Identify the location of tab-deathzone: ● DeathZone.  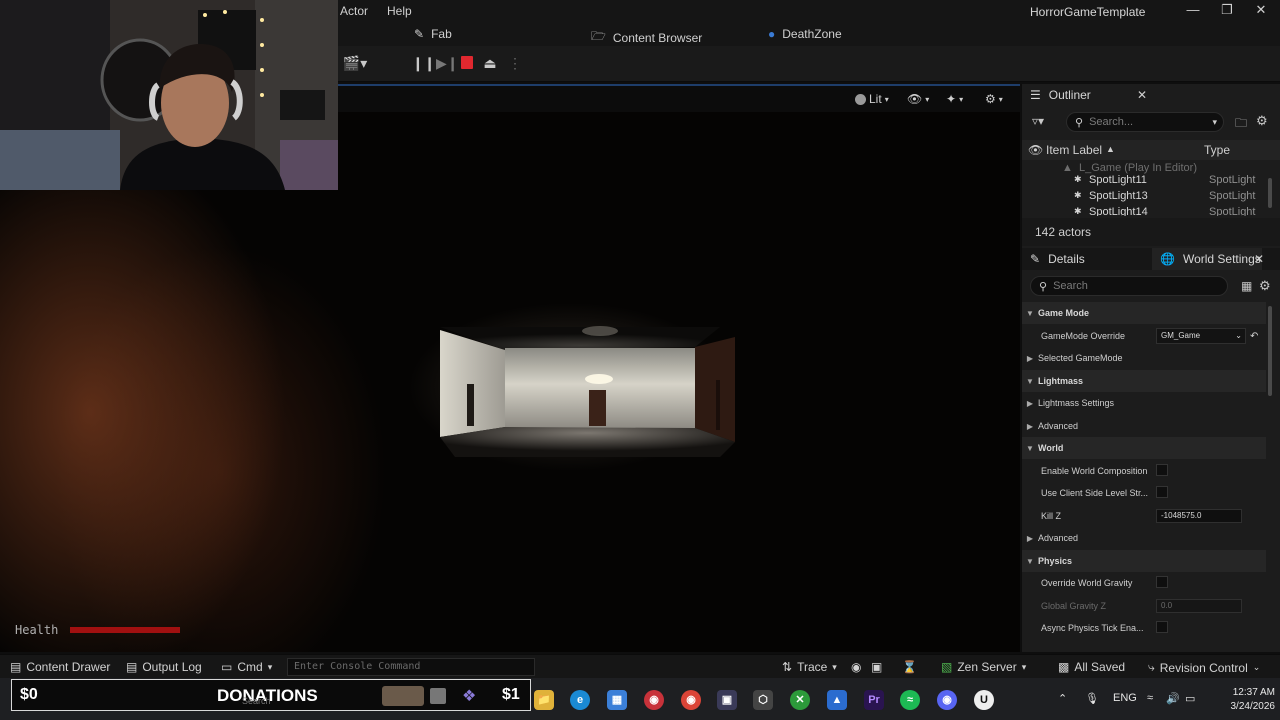
(805, 34).